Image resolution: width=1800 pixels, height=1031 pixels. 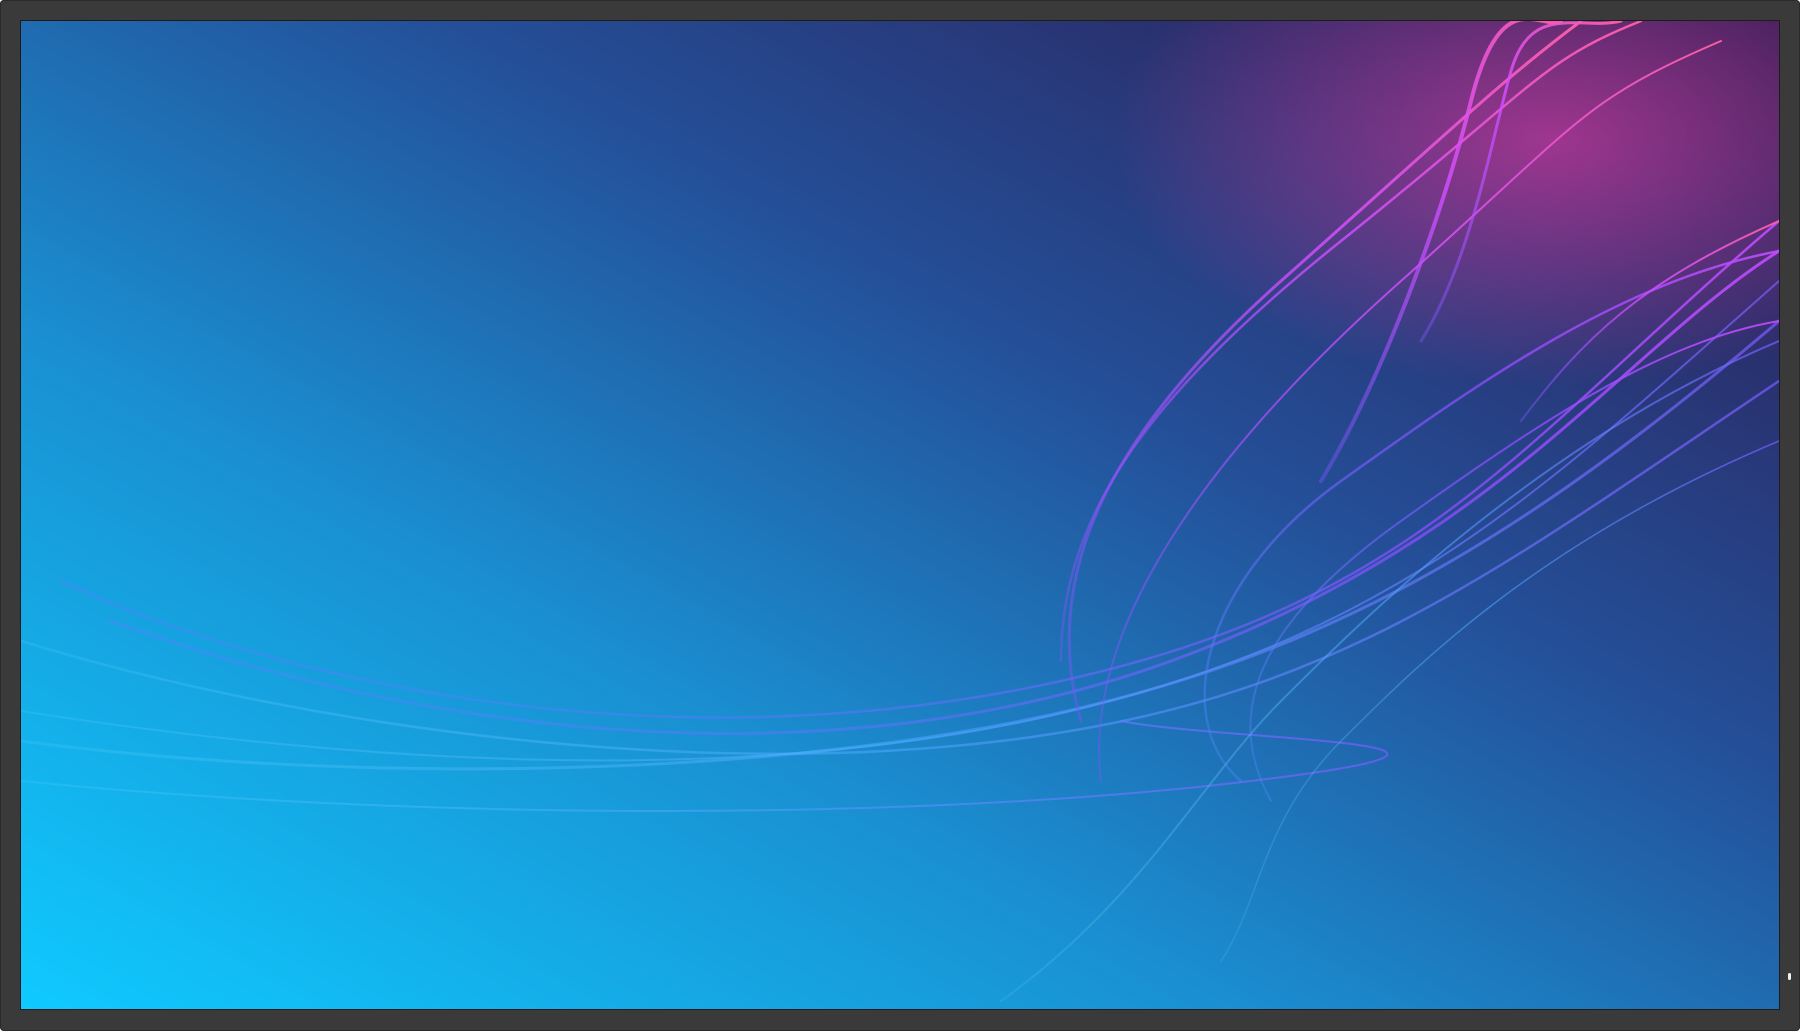 I want to click on power-indicator-light, so click(x=1789, y=976).